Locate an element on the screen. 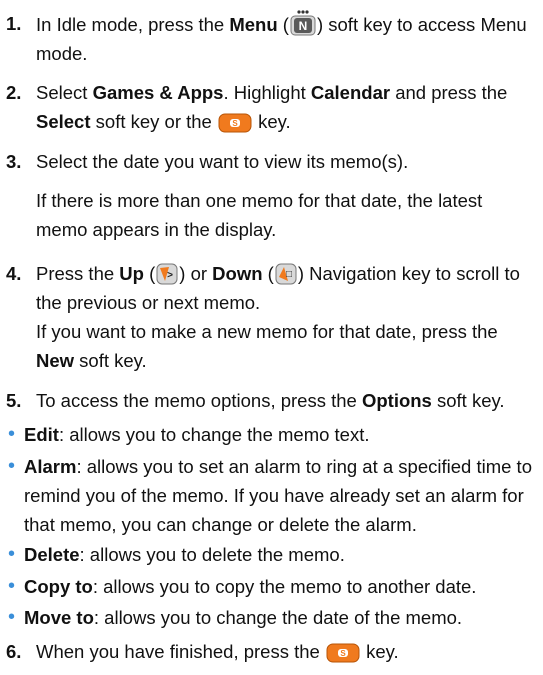 Image resolution: width=543 pixels, height=675 pixels. new-softkey-label: New is located at coordinates (55, 360).